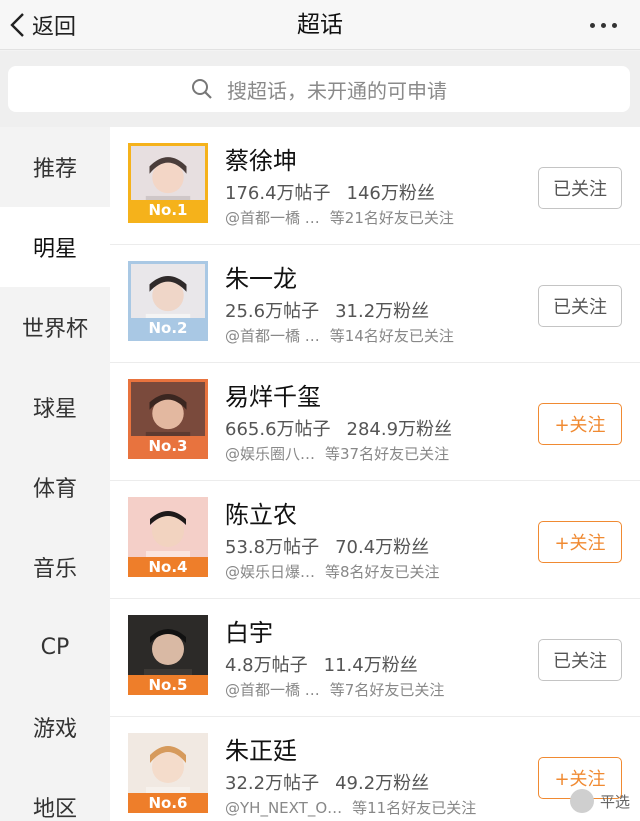 The height and width of the screenshot is (821, 640). I want to click on sidebar-item-sports: 体育, so click(55, 487).